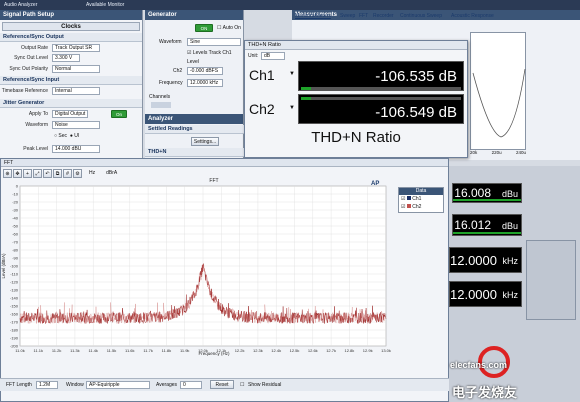  I want to click on apply-to-label: Apply To, so click(38, 114).